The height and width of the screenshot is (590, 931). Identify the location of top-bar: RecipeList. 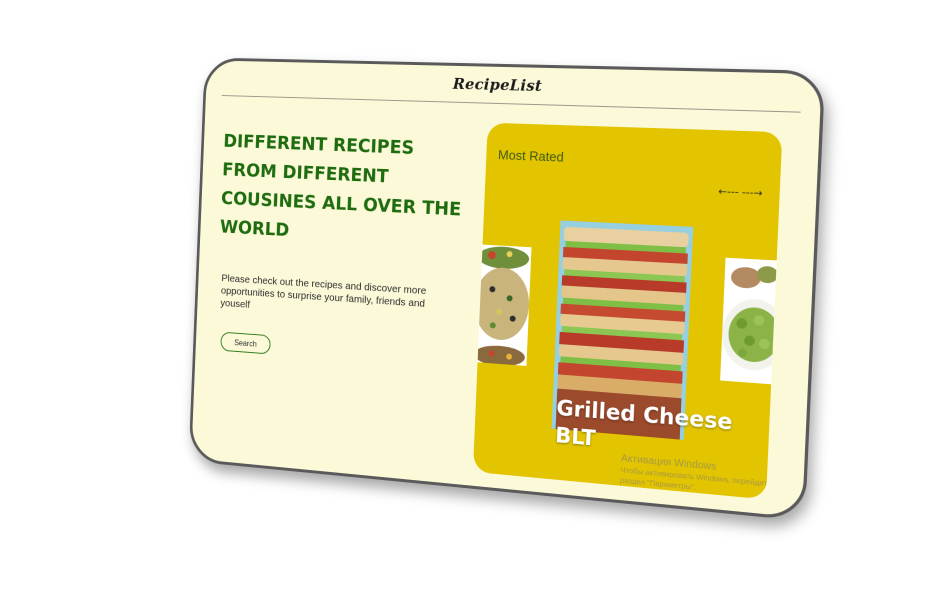
(512, 86).